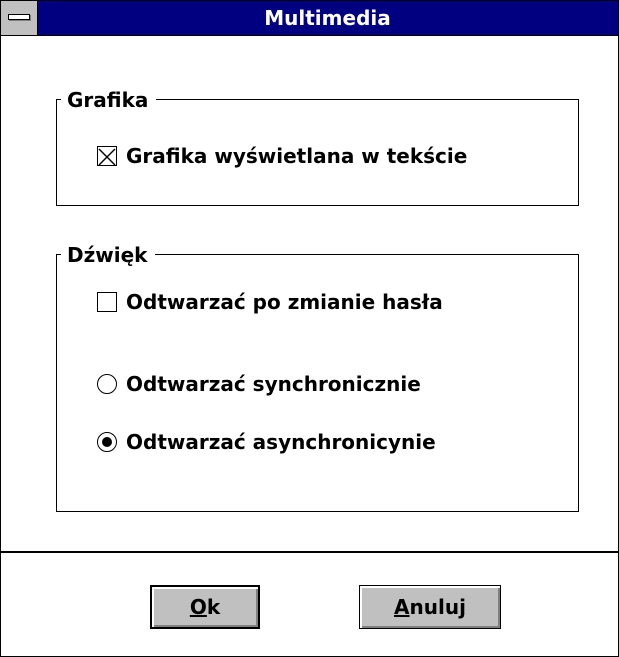 The width and height of the screenshot is (619, 657). I want to click on button-area-separator, so click(309, 552).